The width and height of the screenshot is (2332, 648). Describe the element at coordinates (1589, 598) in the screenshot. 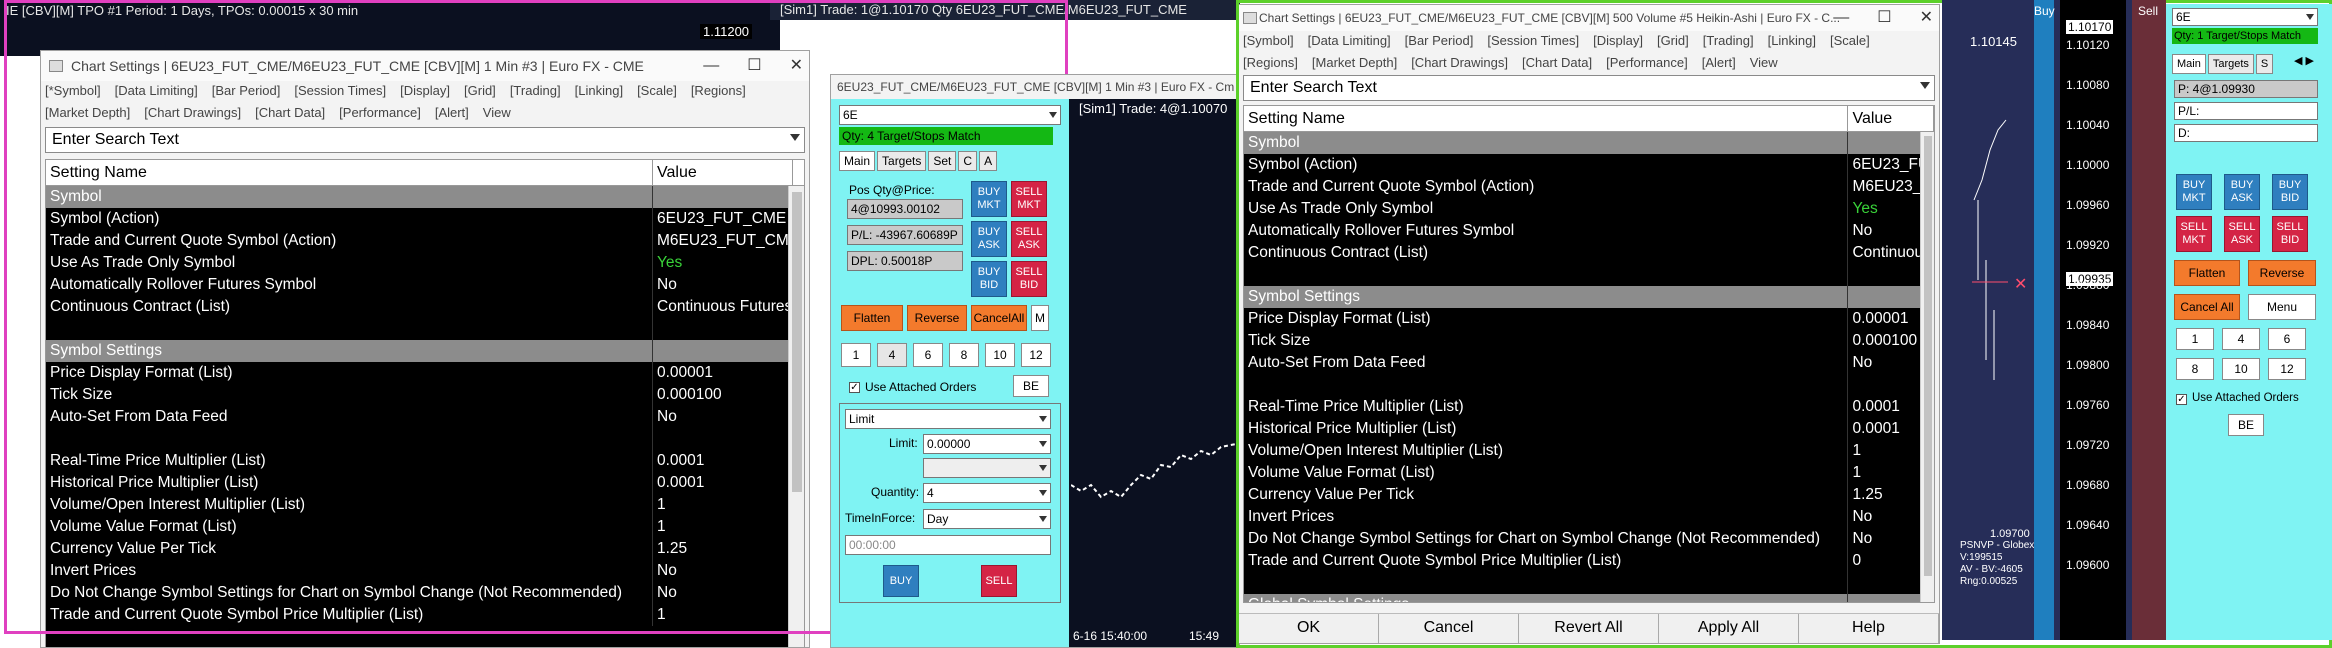

I see `section-header: Global Symbol Settings` at that location.